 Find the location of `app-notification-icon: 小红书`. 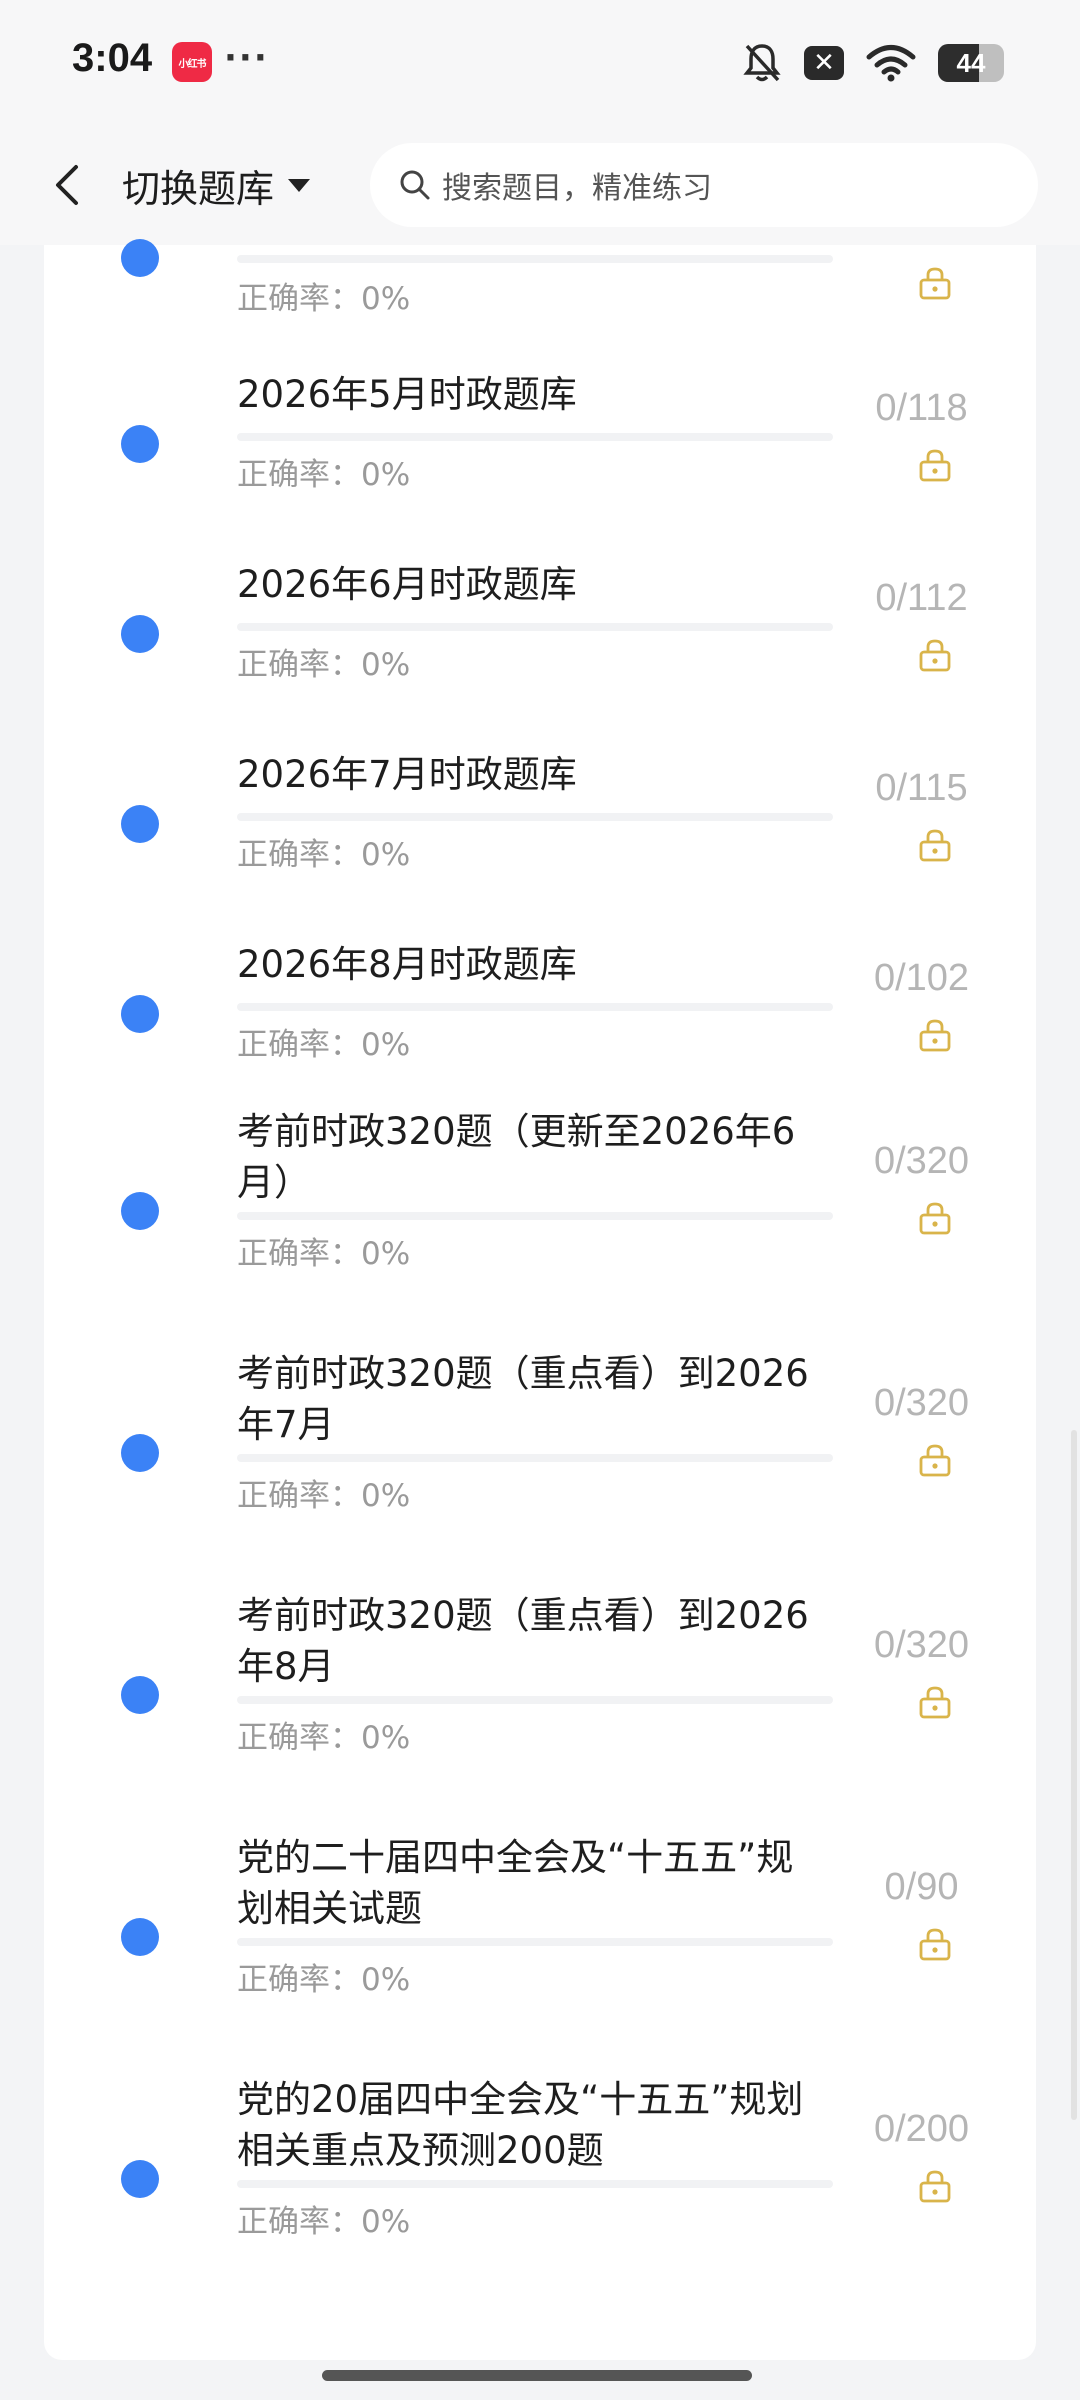

app-notification-icon: 小红书 is located at coordinates (192, 62).